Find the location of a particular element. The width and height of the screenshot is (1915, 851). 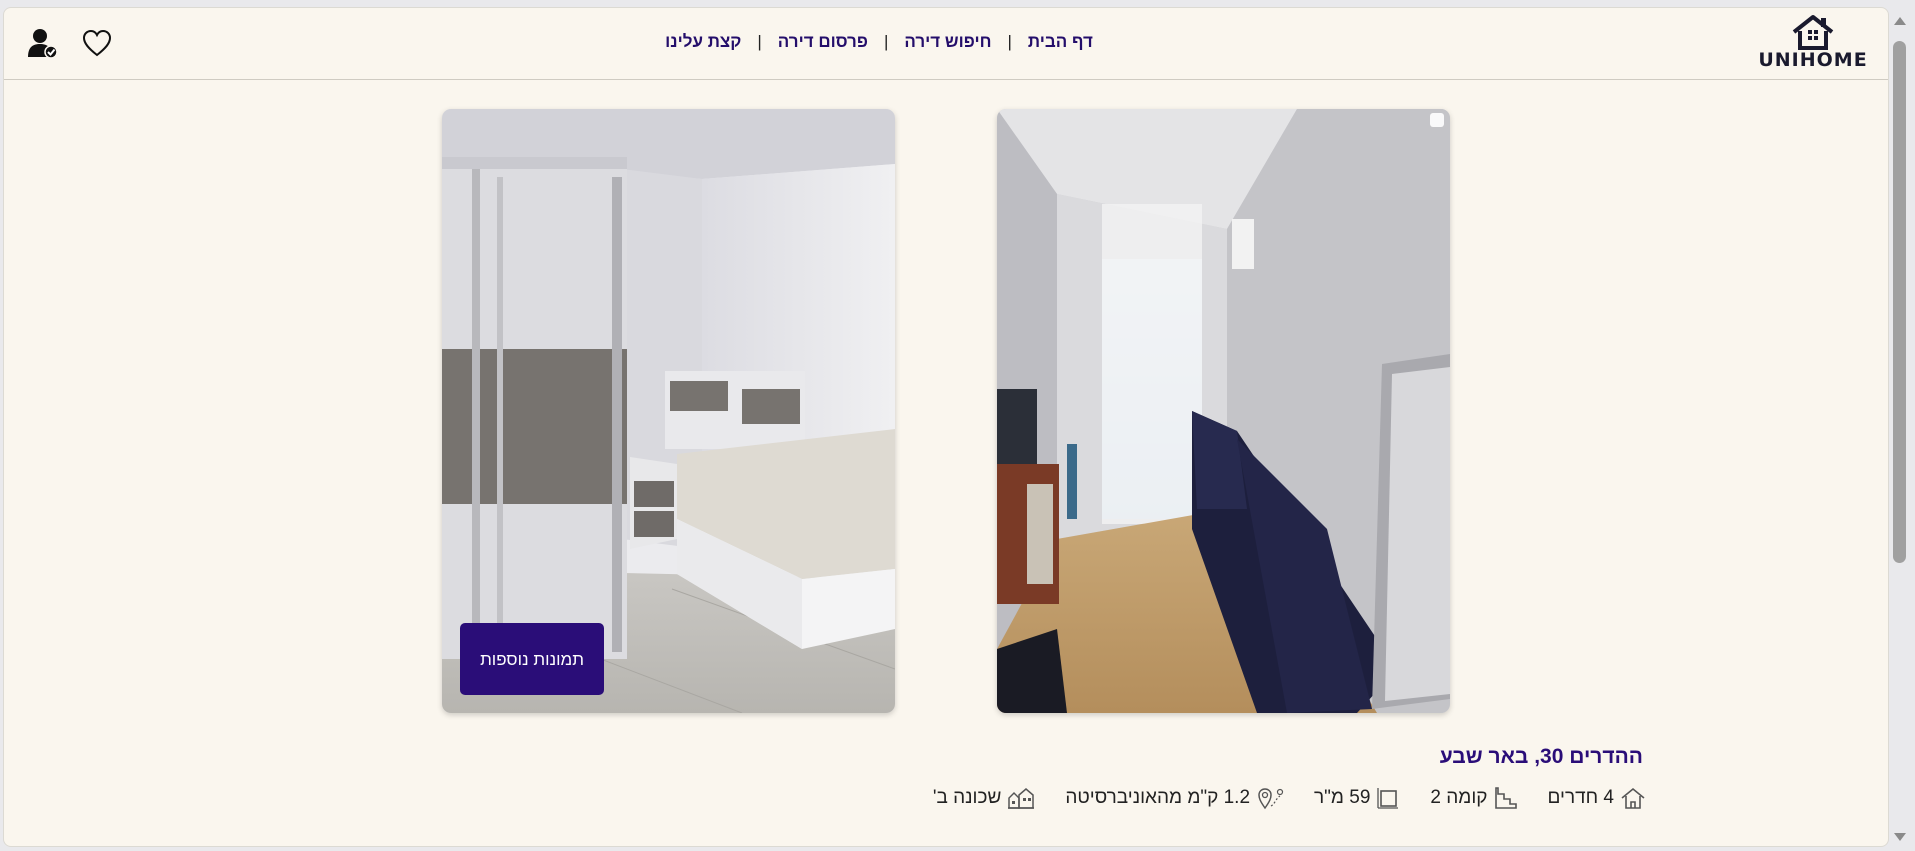

nav-about-us: קצת עלינו is located at coordinates (703, 42).